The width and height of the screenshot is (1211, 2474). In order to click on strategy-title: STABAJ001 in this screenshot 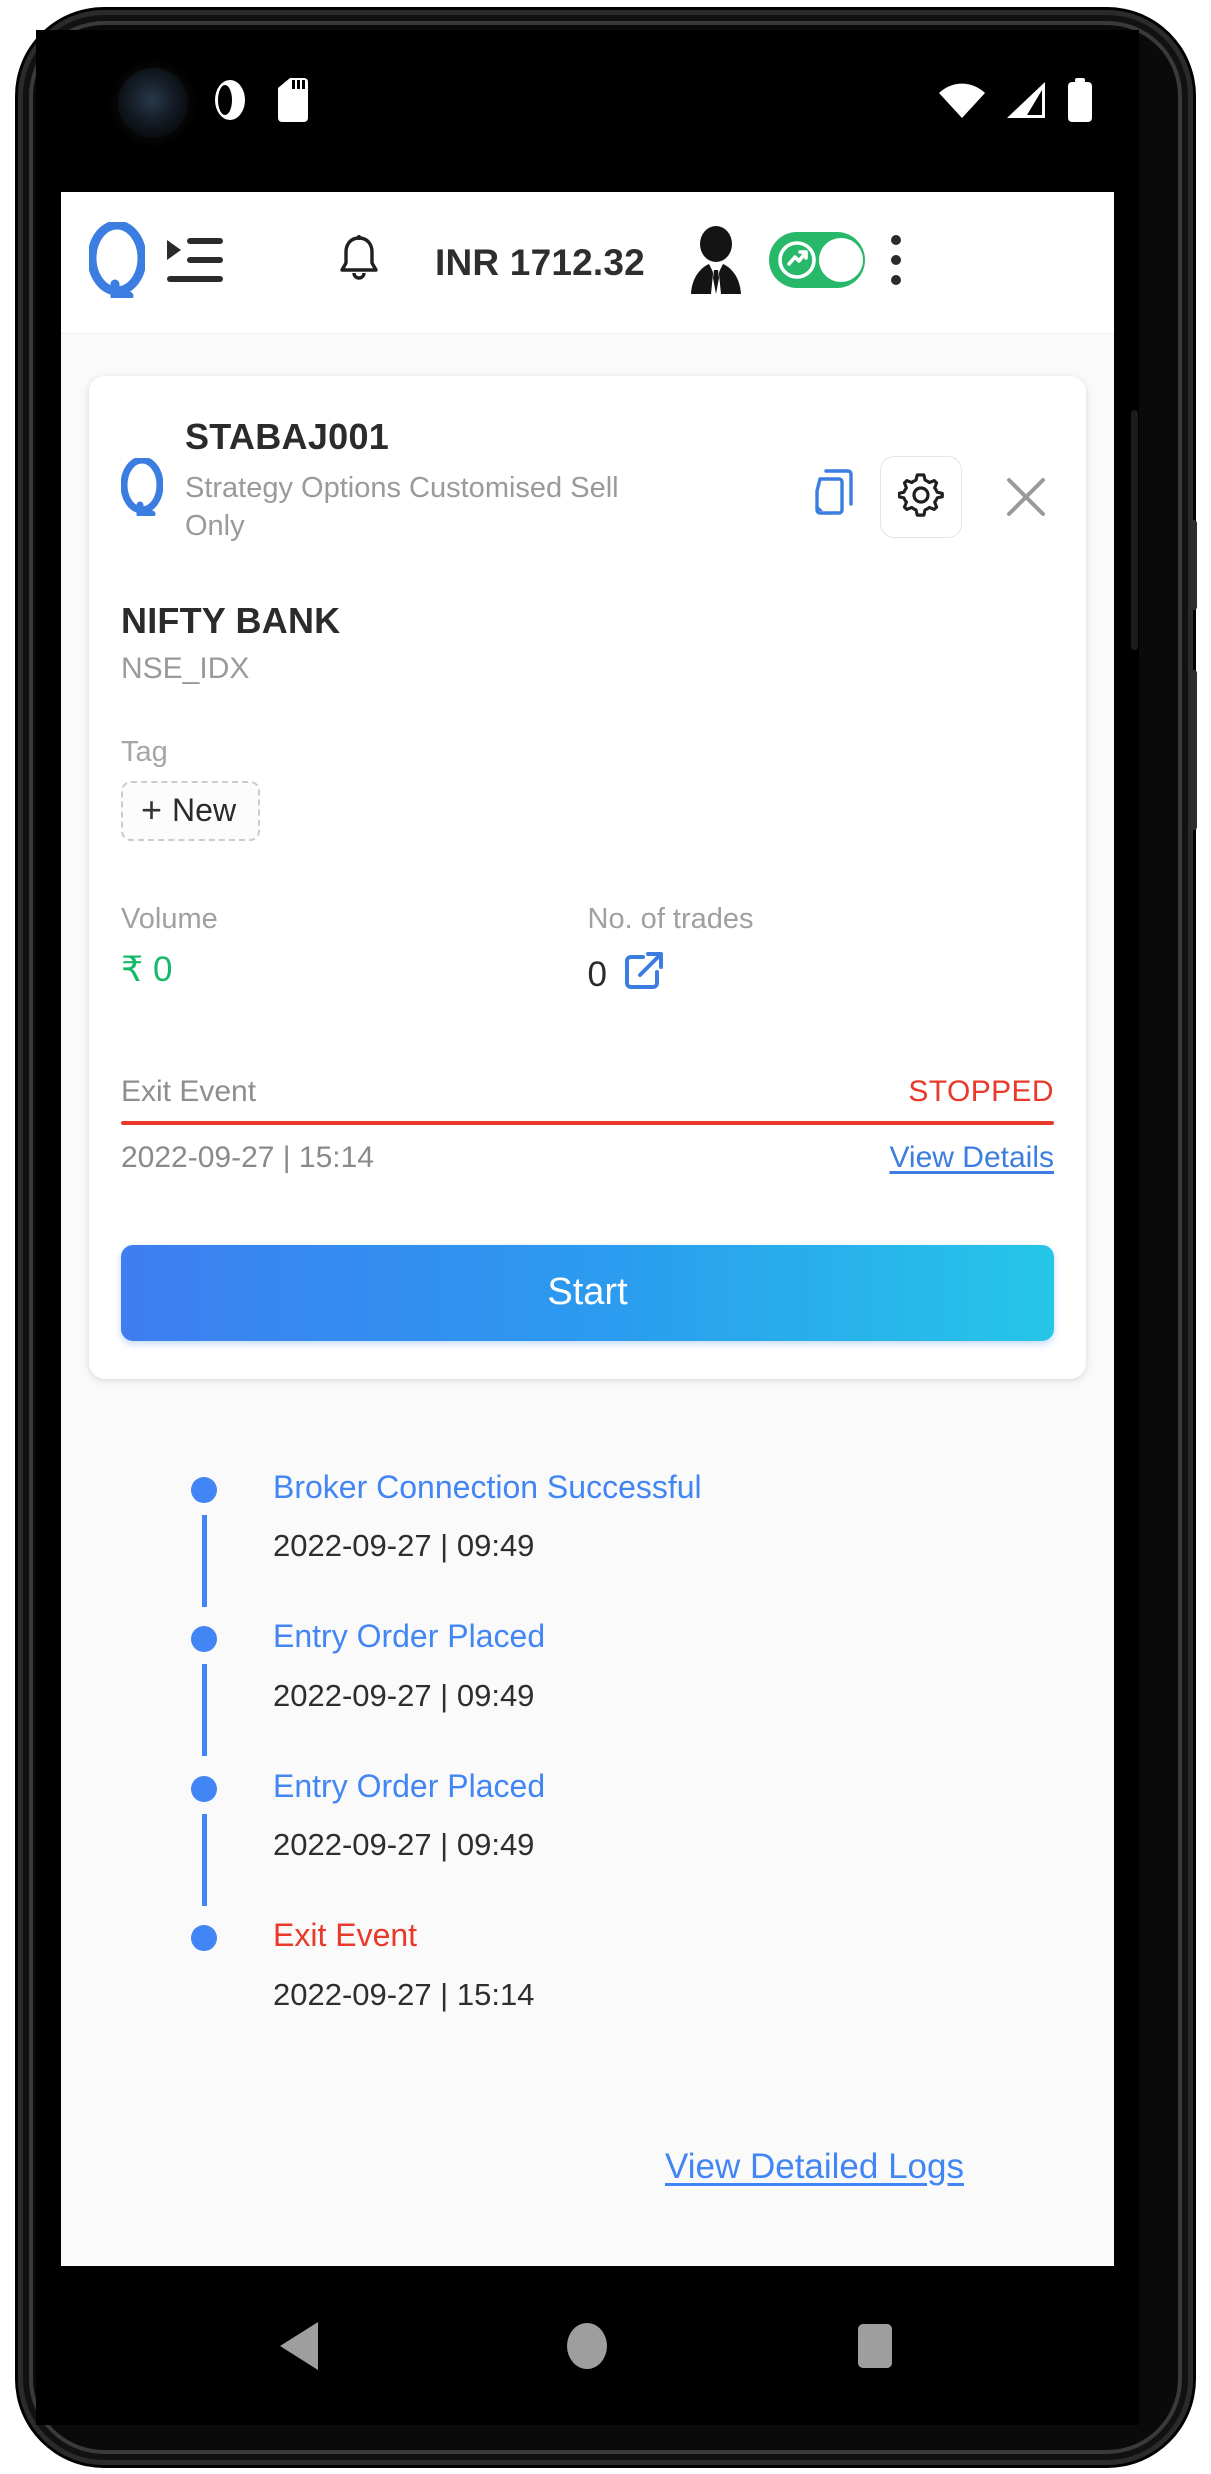, I will do `click(287, 436)`.